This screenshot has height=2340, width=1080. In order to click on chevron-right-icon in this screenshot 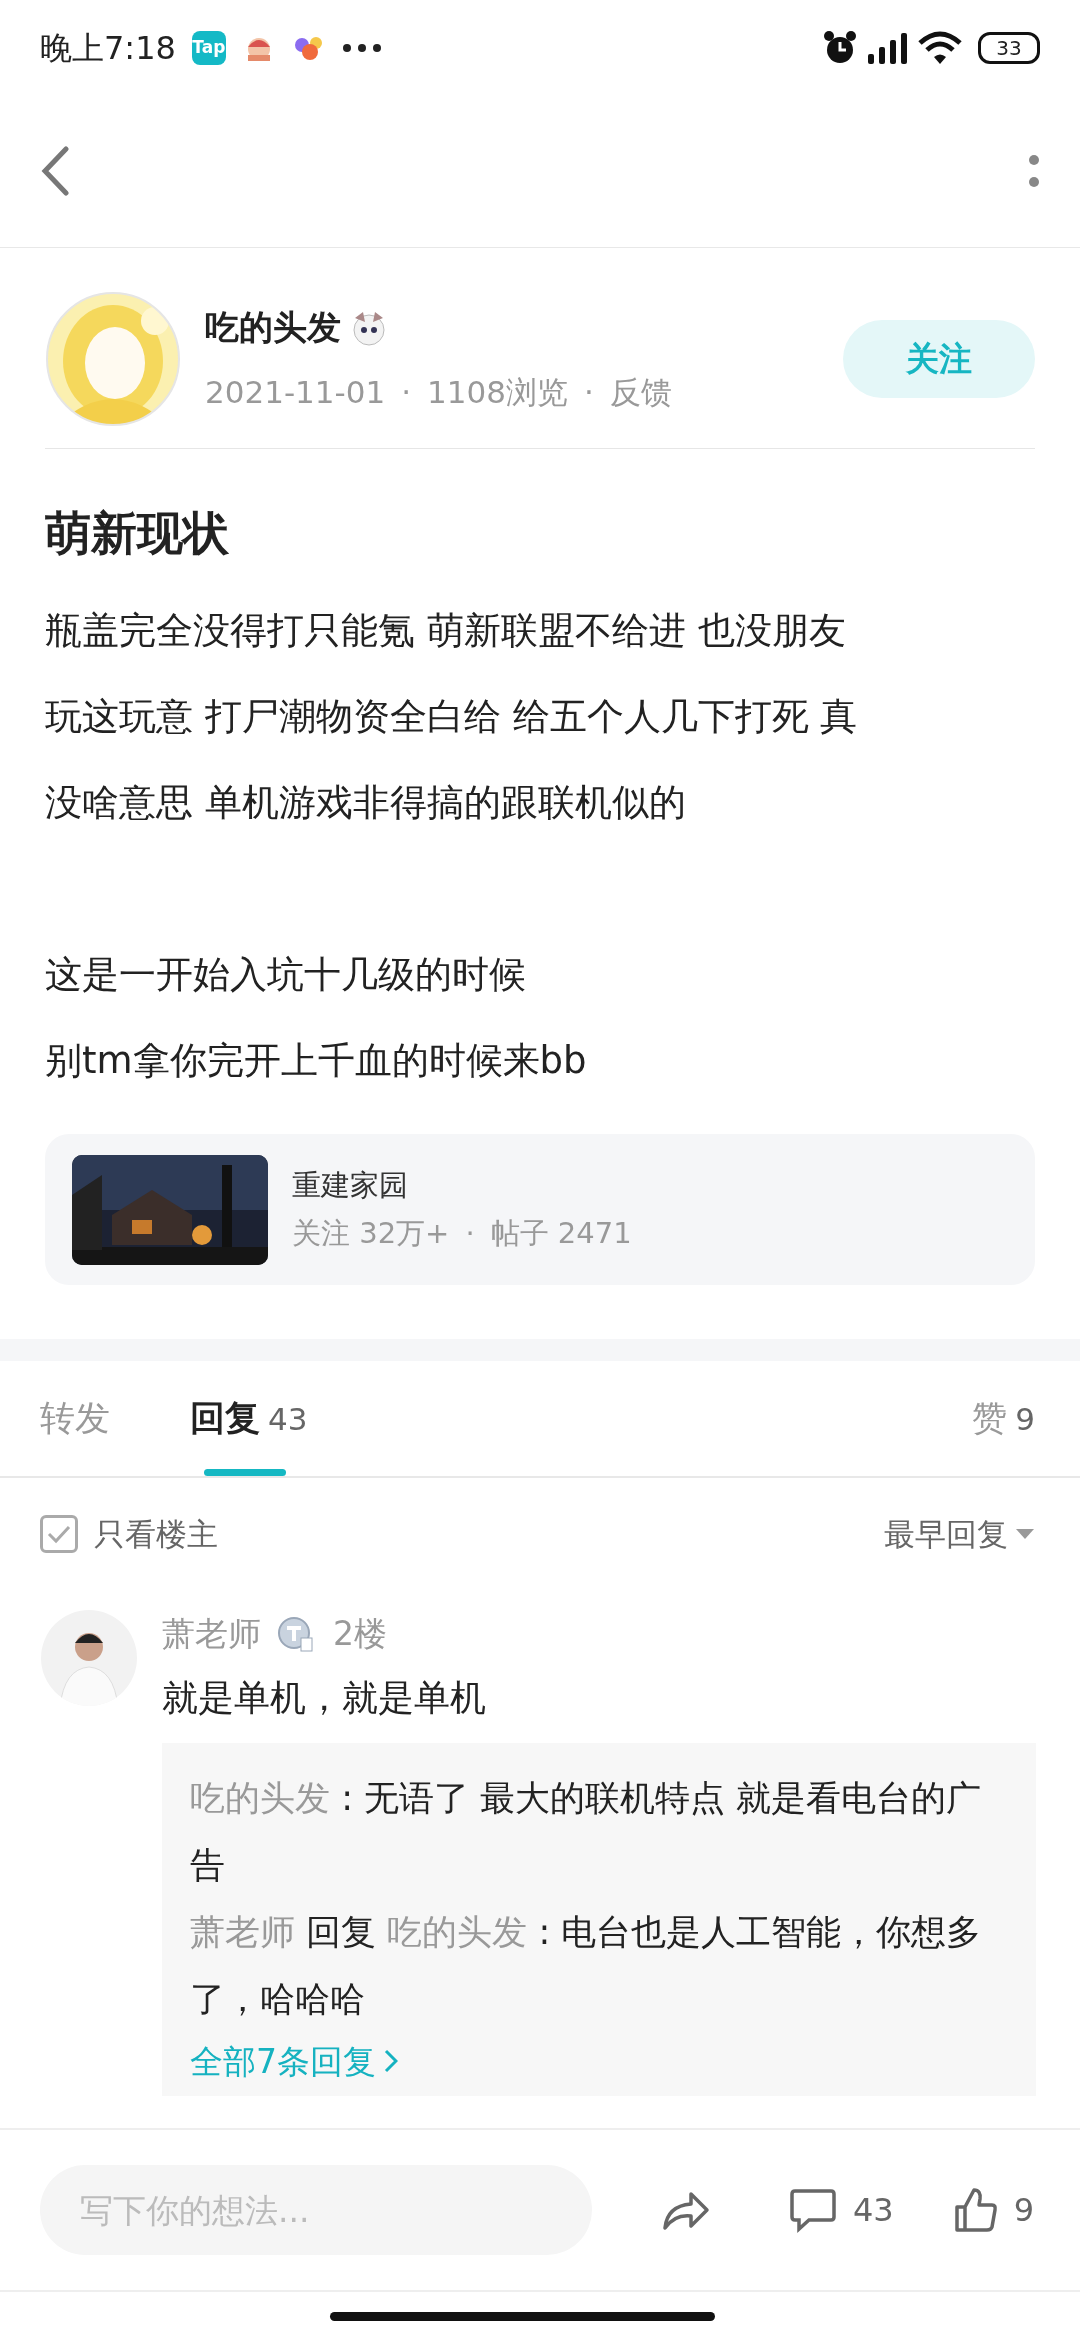, I will do `click(391, 2061)`.